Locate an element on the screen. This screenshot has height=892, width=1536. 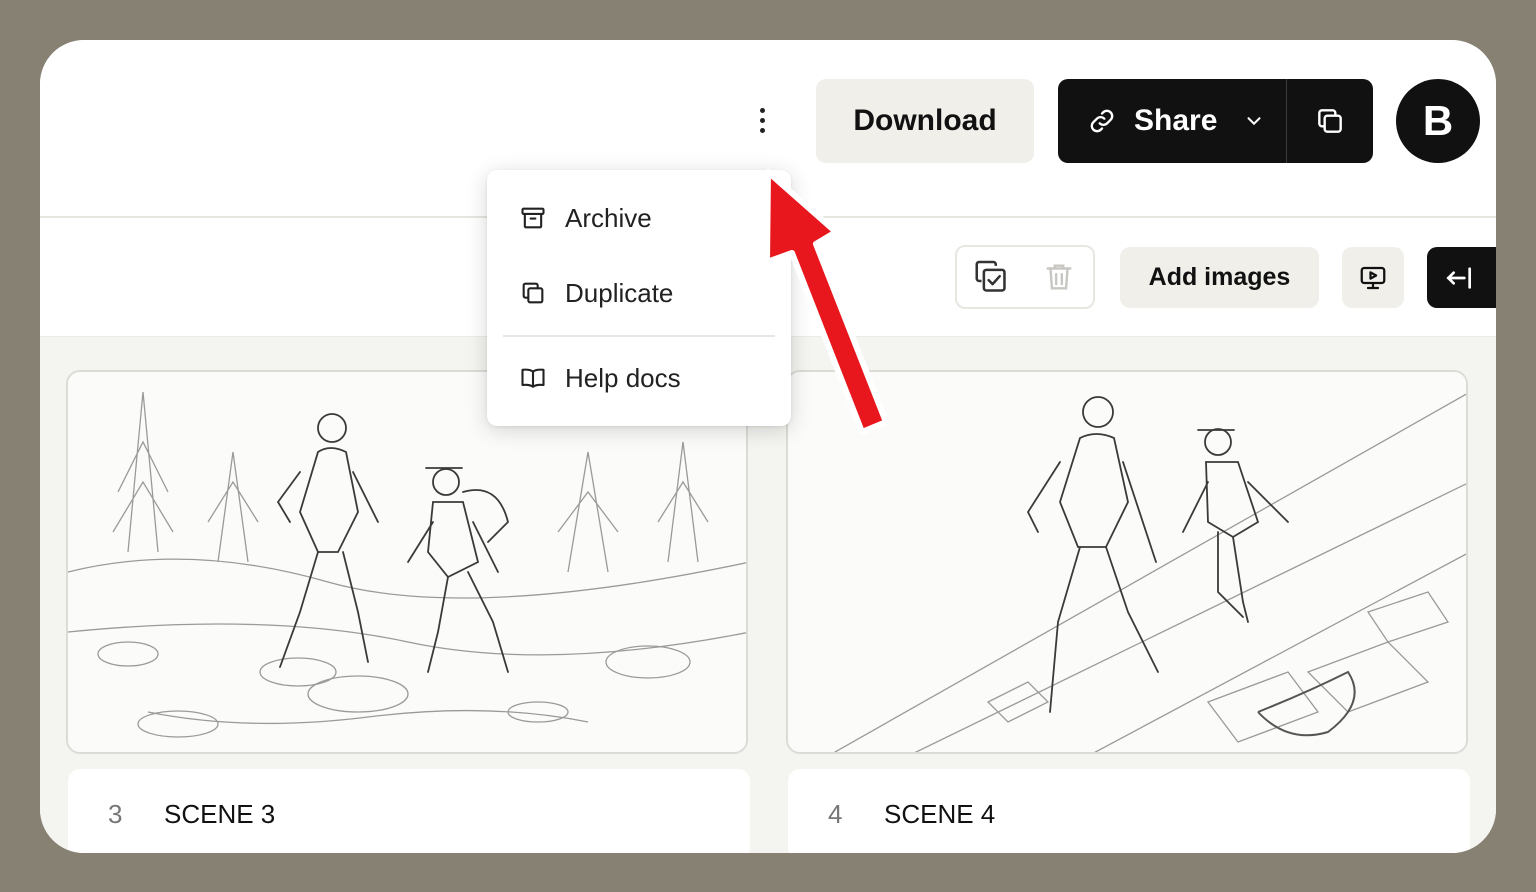
selection-tools is located at coordinates (1025, 277).